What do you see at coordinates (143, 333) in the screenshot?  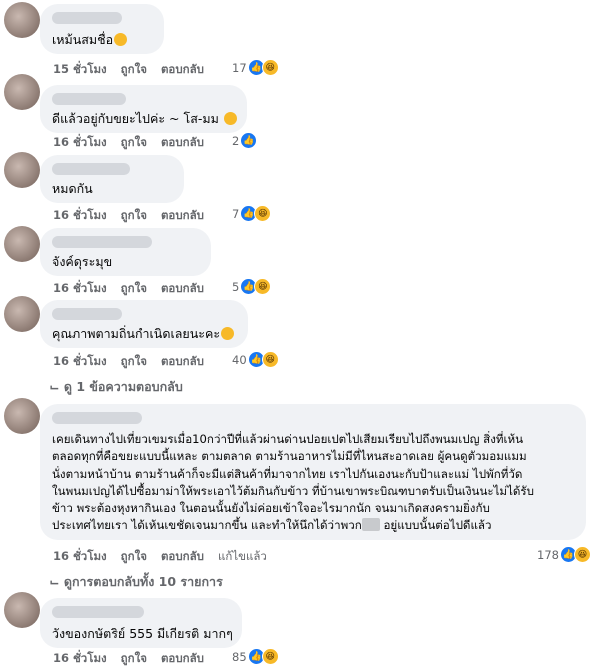 I see `comment-text: คุณภาพตามถิ่นกำเนิดเลยนะคะ` at bounding box center [143, 333].